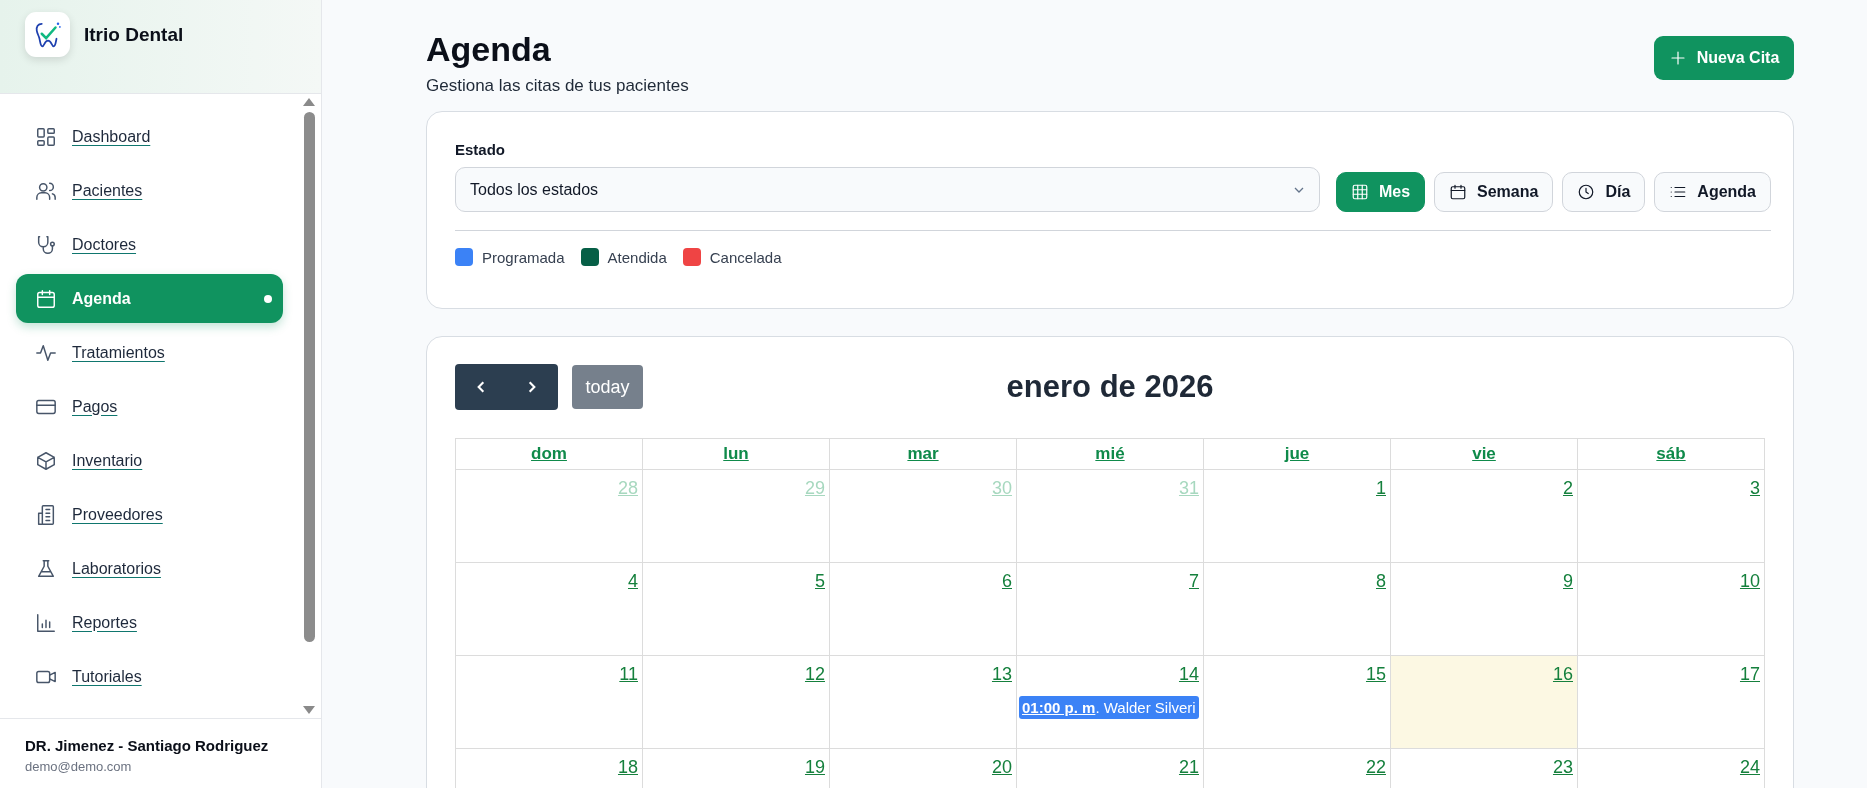  What do you see at coordinates (1375, 767) in the screenshot?
I see `day-number: 22` at bounding box center [1375, 767].